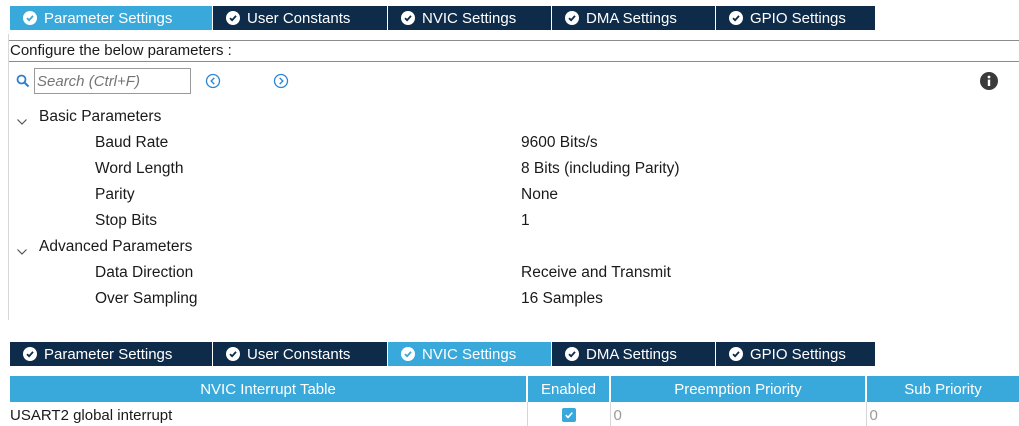 This screenshot has width=1019, height=426. Describe the element at coordinates (112, 81) in the screenshot. I see `search-input` at that location.